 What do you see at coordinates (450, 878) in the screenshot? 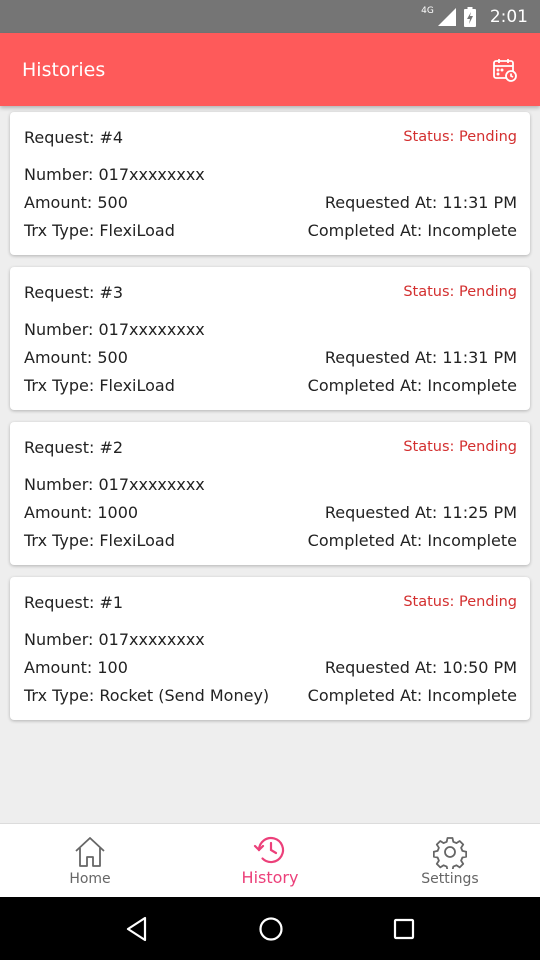
I see `nav-settings-label: Settings` at bounding box center [450, 878].